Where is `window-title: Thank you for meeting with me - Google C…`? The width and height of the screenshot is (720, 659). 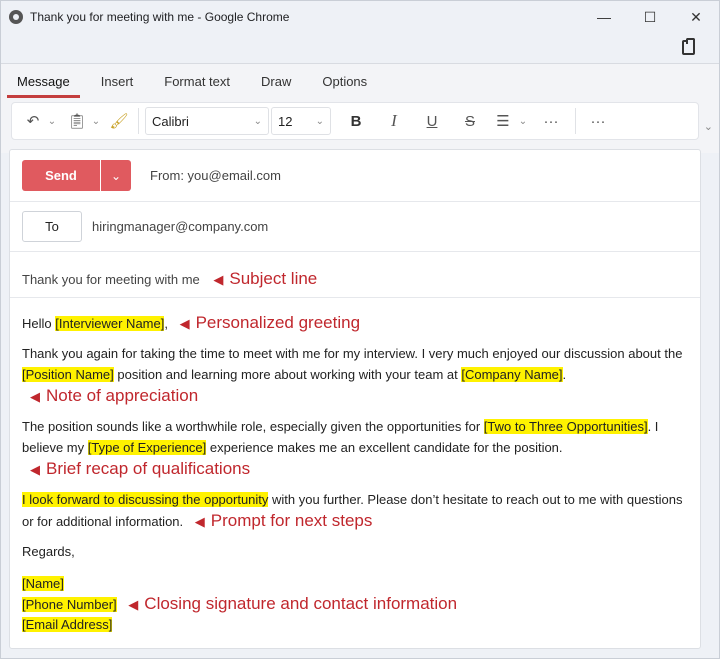
window-title: Thank you for meeting with me - Google C… is located at coordinates (160, 17).